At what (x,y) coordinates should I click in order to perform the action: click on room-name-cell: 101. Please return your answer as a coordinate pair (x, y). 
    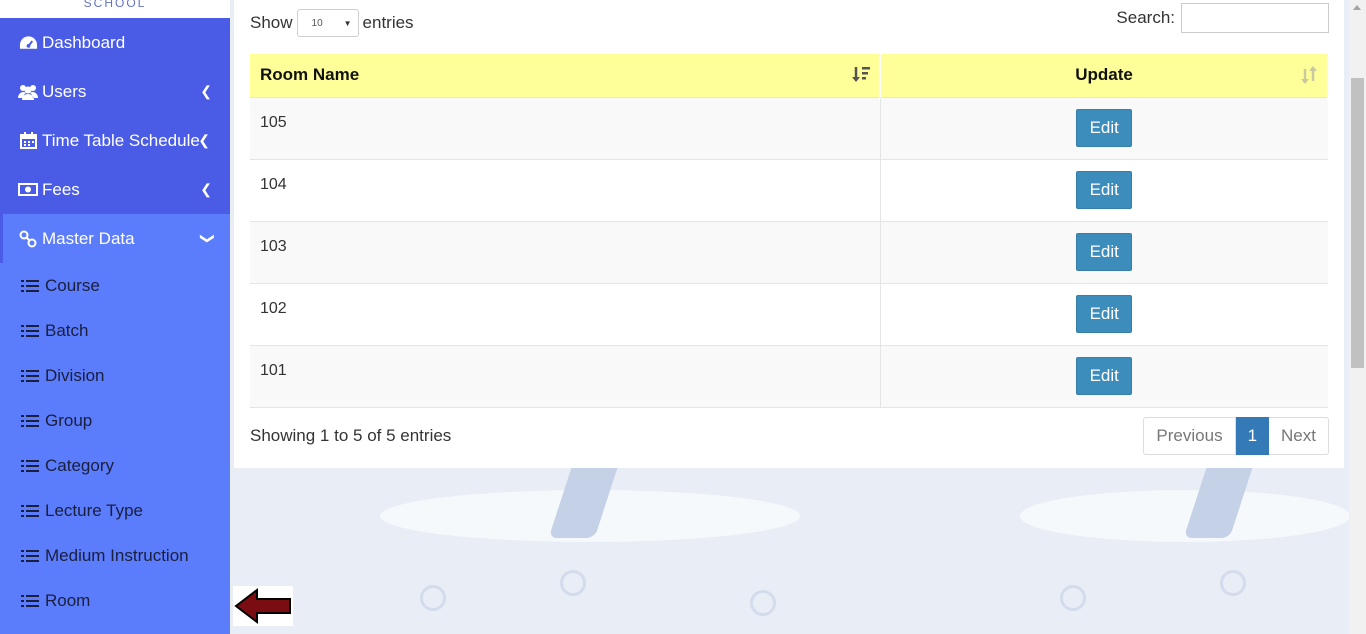
    Looking at the image, I should click on (565, 376).